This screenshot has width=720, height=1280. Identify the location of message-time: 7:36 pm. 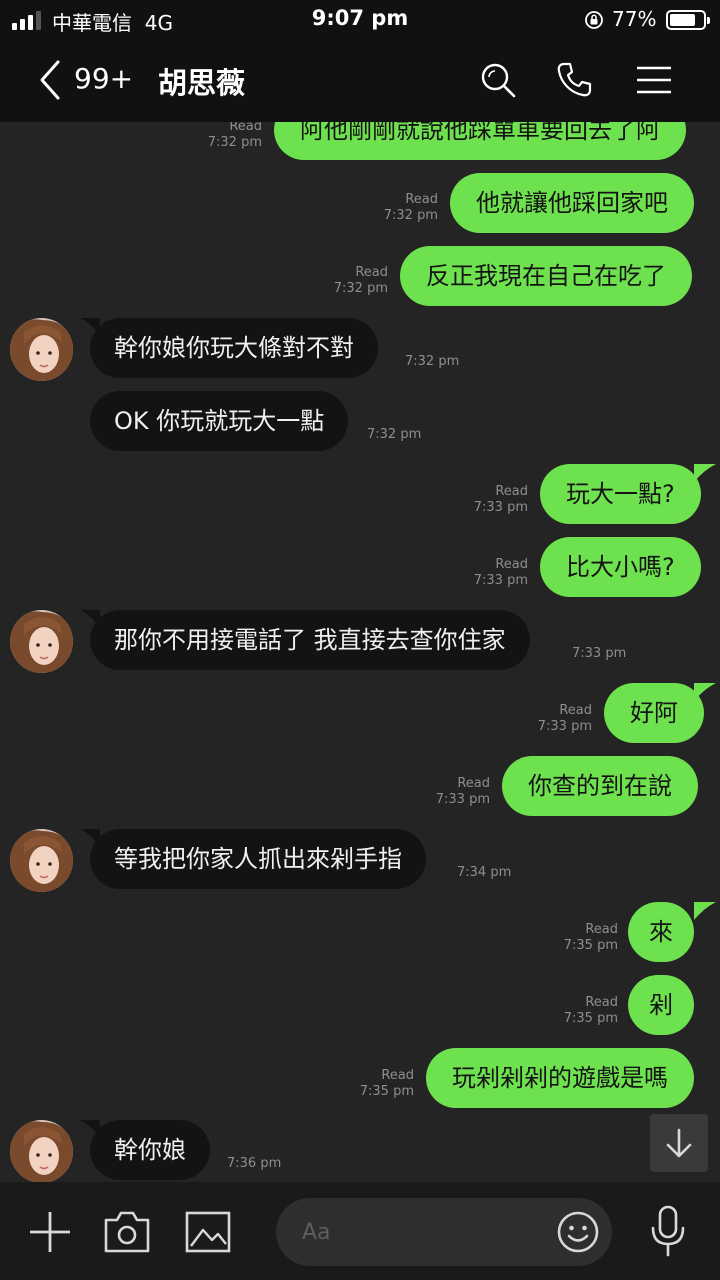
(254, 1163).